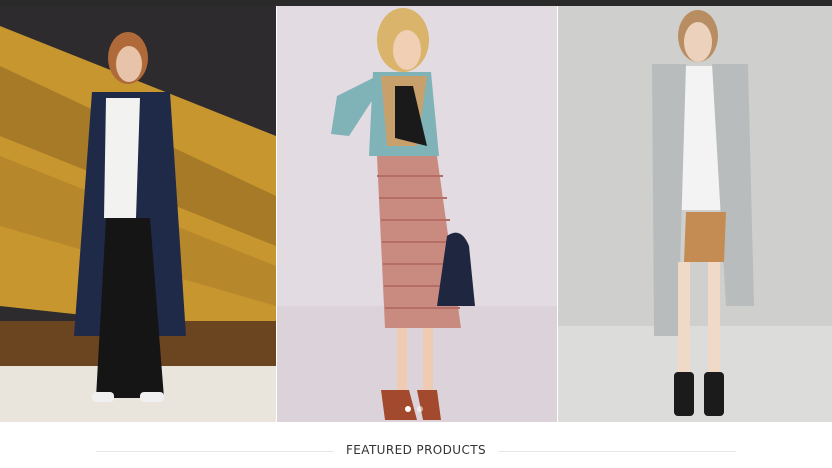 Image resolution: width=832 pixels, height=468 pixels. What do you see at coordinates (416, 450) in the screenshot?
I see `featured-products-heading: FEATURED PRODUCTS` at bounding box center [416, 450].